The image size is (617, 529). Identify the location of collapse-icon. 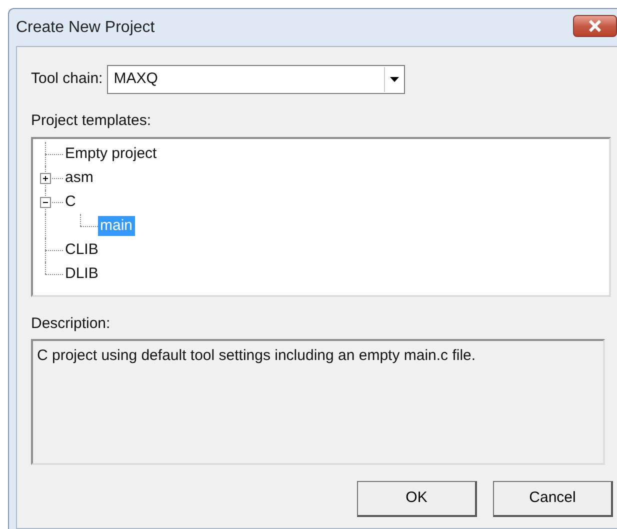
(45, 202).